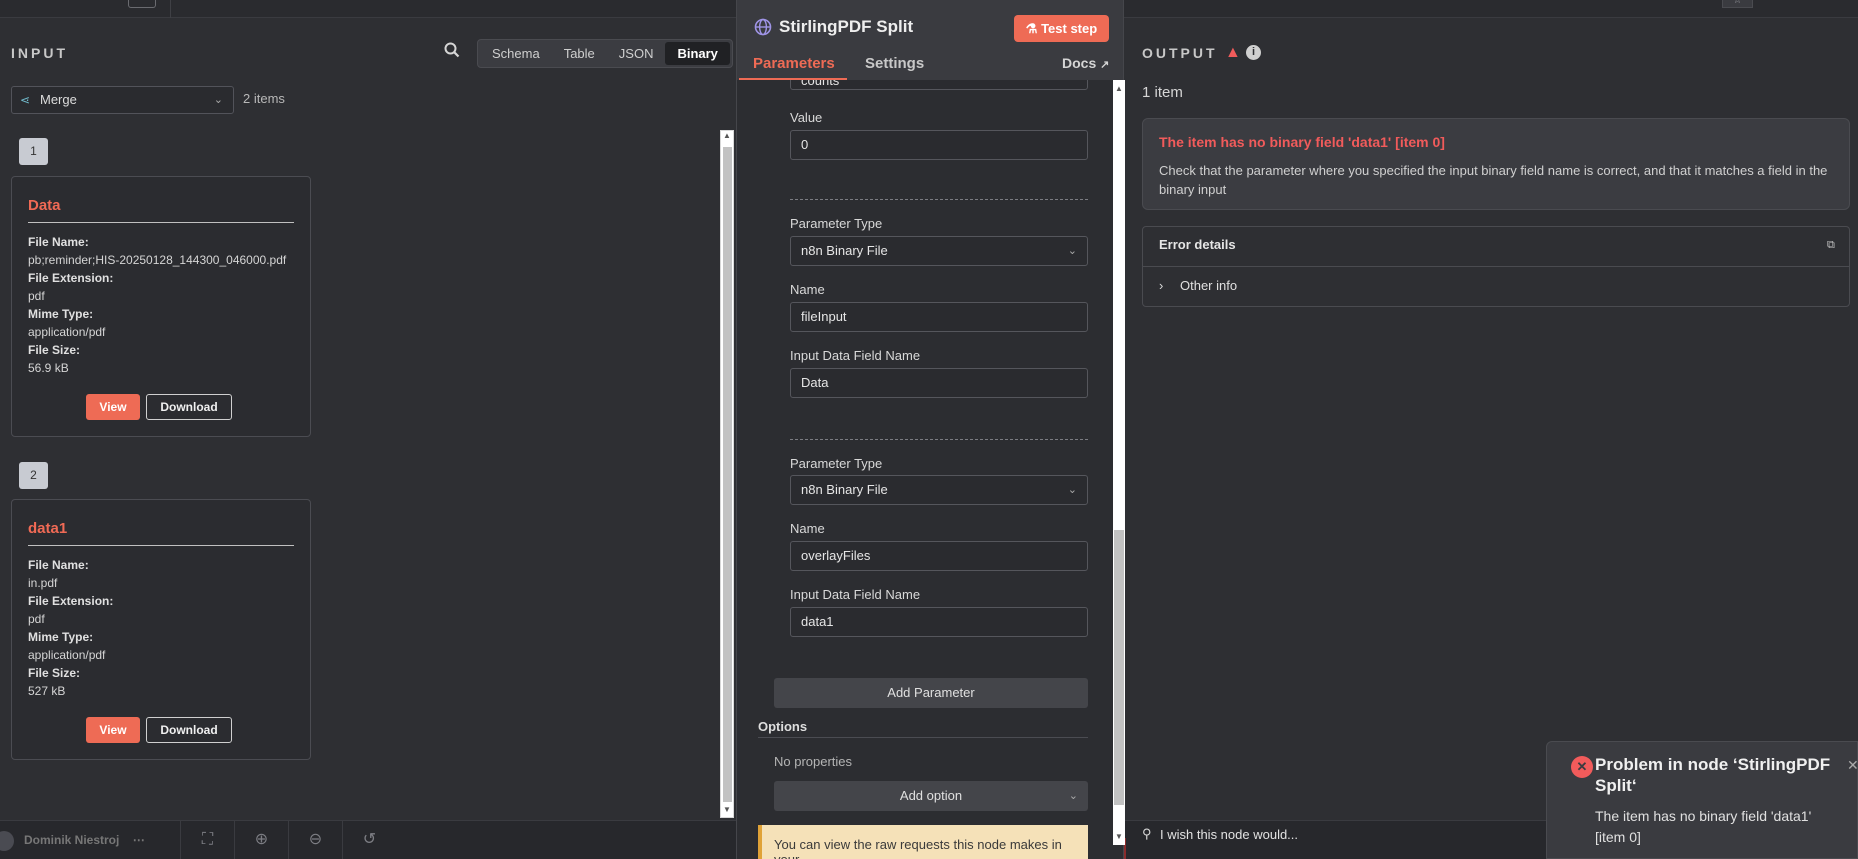  What do you see at coordinates (1582, 767) in the screenshot?
I see `error-icon: ✕` at bounding box center [1582, 767].